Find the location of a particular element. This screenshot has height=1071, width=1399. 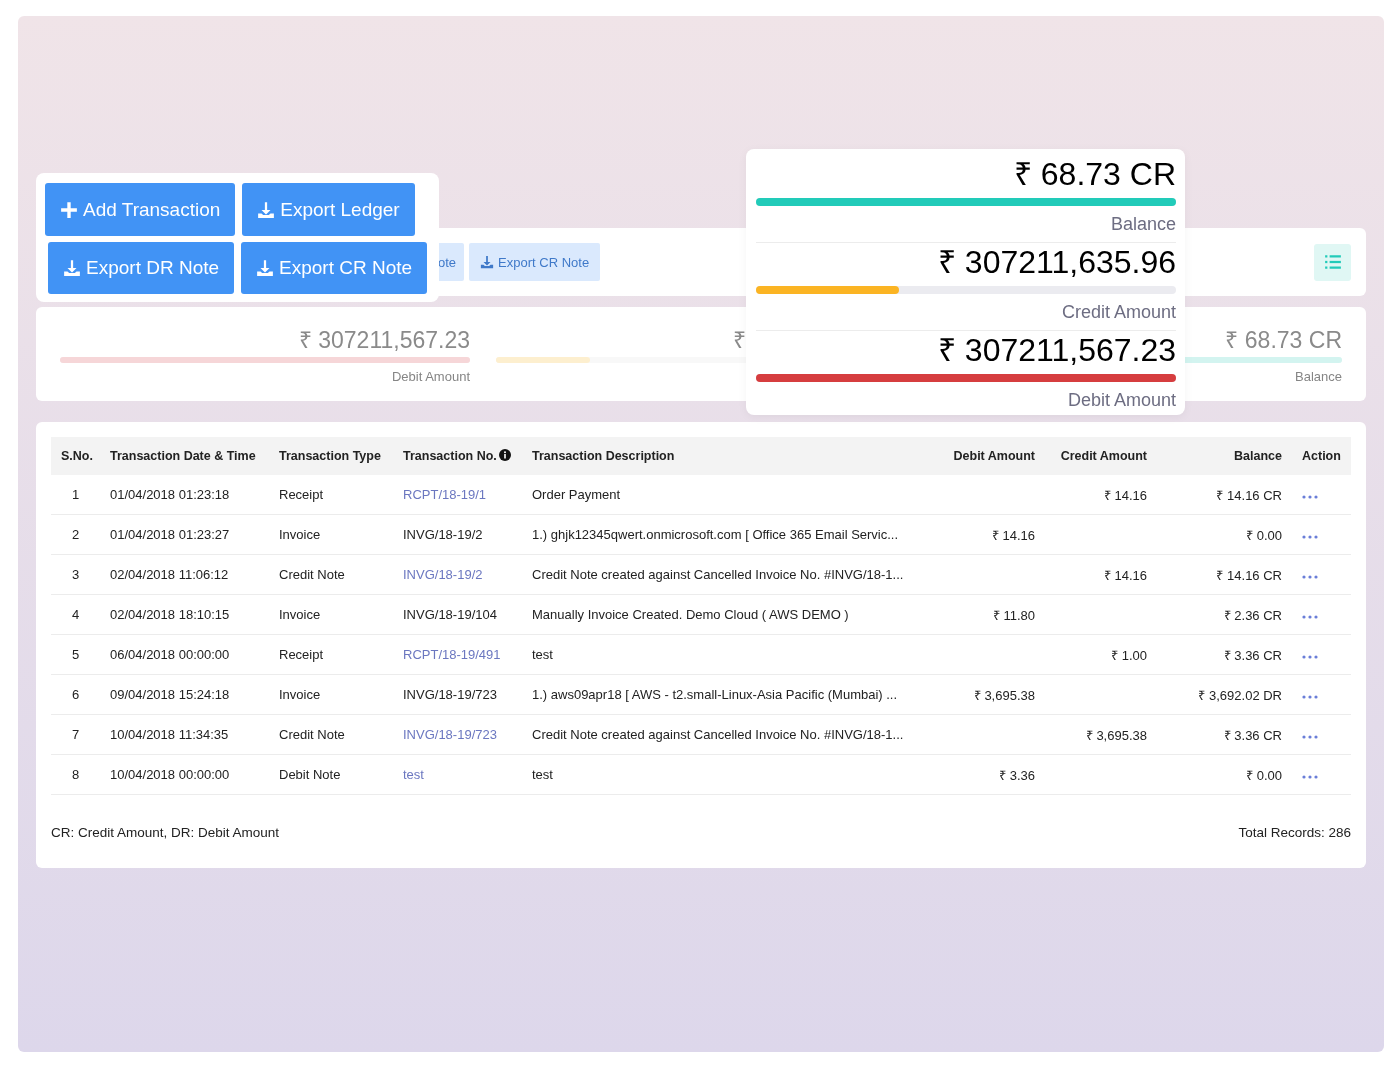

debit-amount: ₹ 14.16 is located at coordinates (1013, 535).